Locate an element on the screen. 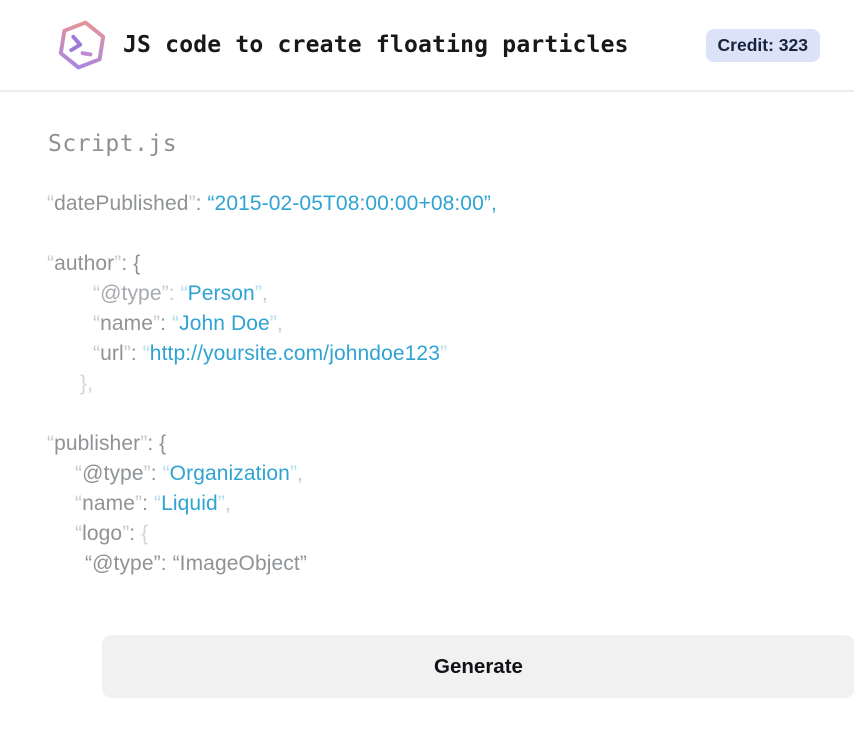 The image size is (854, 748). code-line: “@type”: “Organization”, is located at coordinates (189, 473).